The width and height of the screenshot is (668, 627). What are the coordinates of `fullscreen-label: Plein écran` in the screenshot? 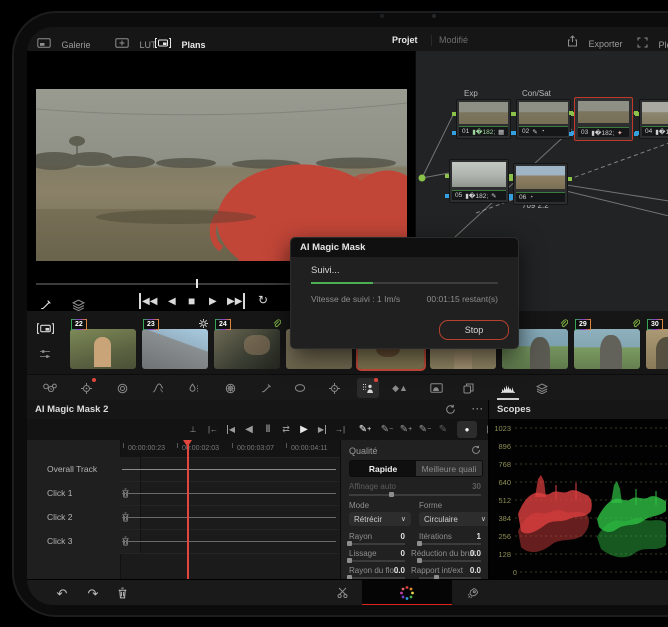 It's located at (663, 45).